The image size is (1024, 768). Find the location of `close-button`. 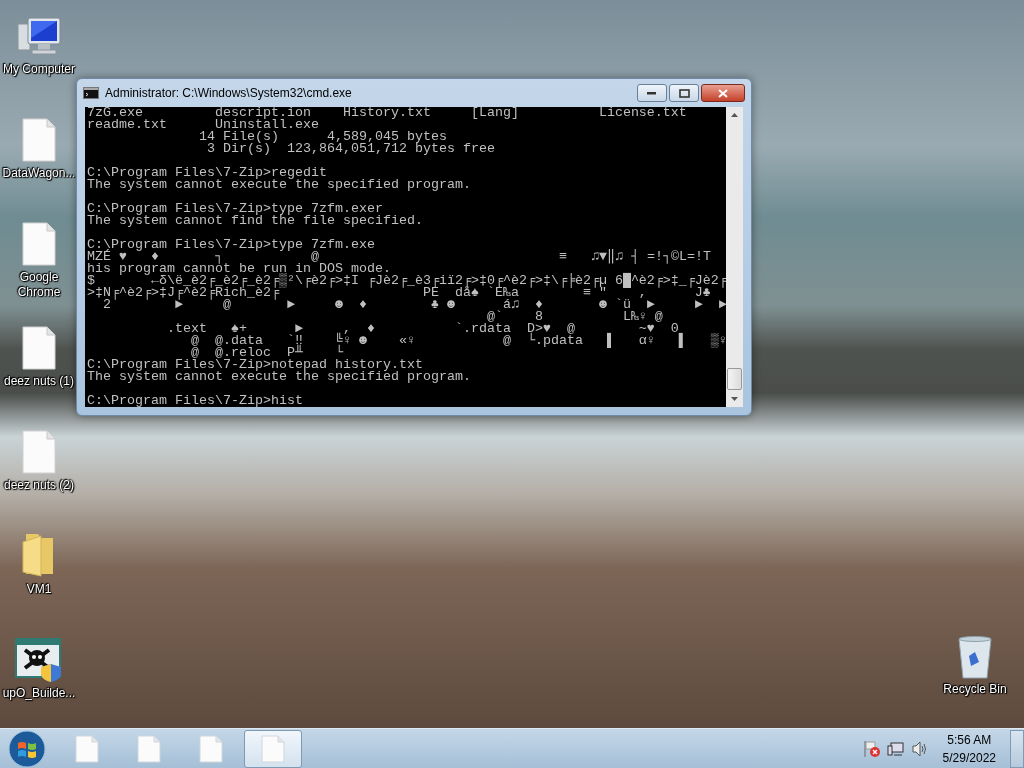

close-button is located at coordinates (723, 93).